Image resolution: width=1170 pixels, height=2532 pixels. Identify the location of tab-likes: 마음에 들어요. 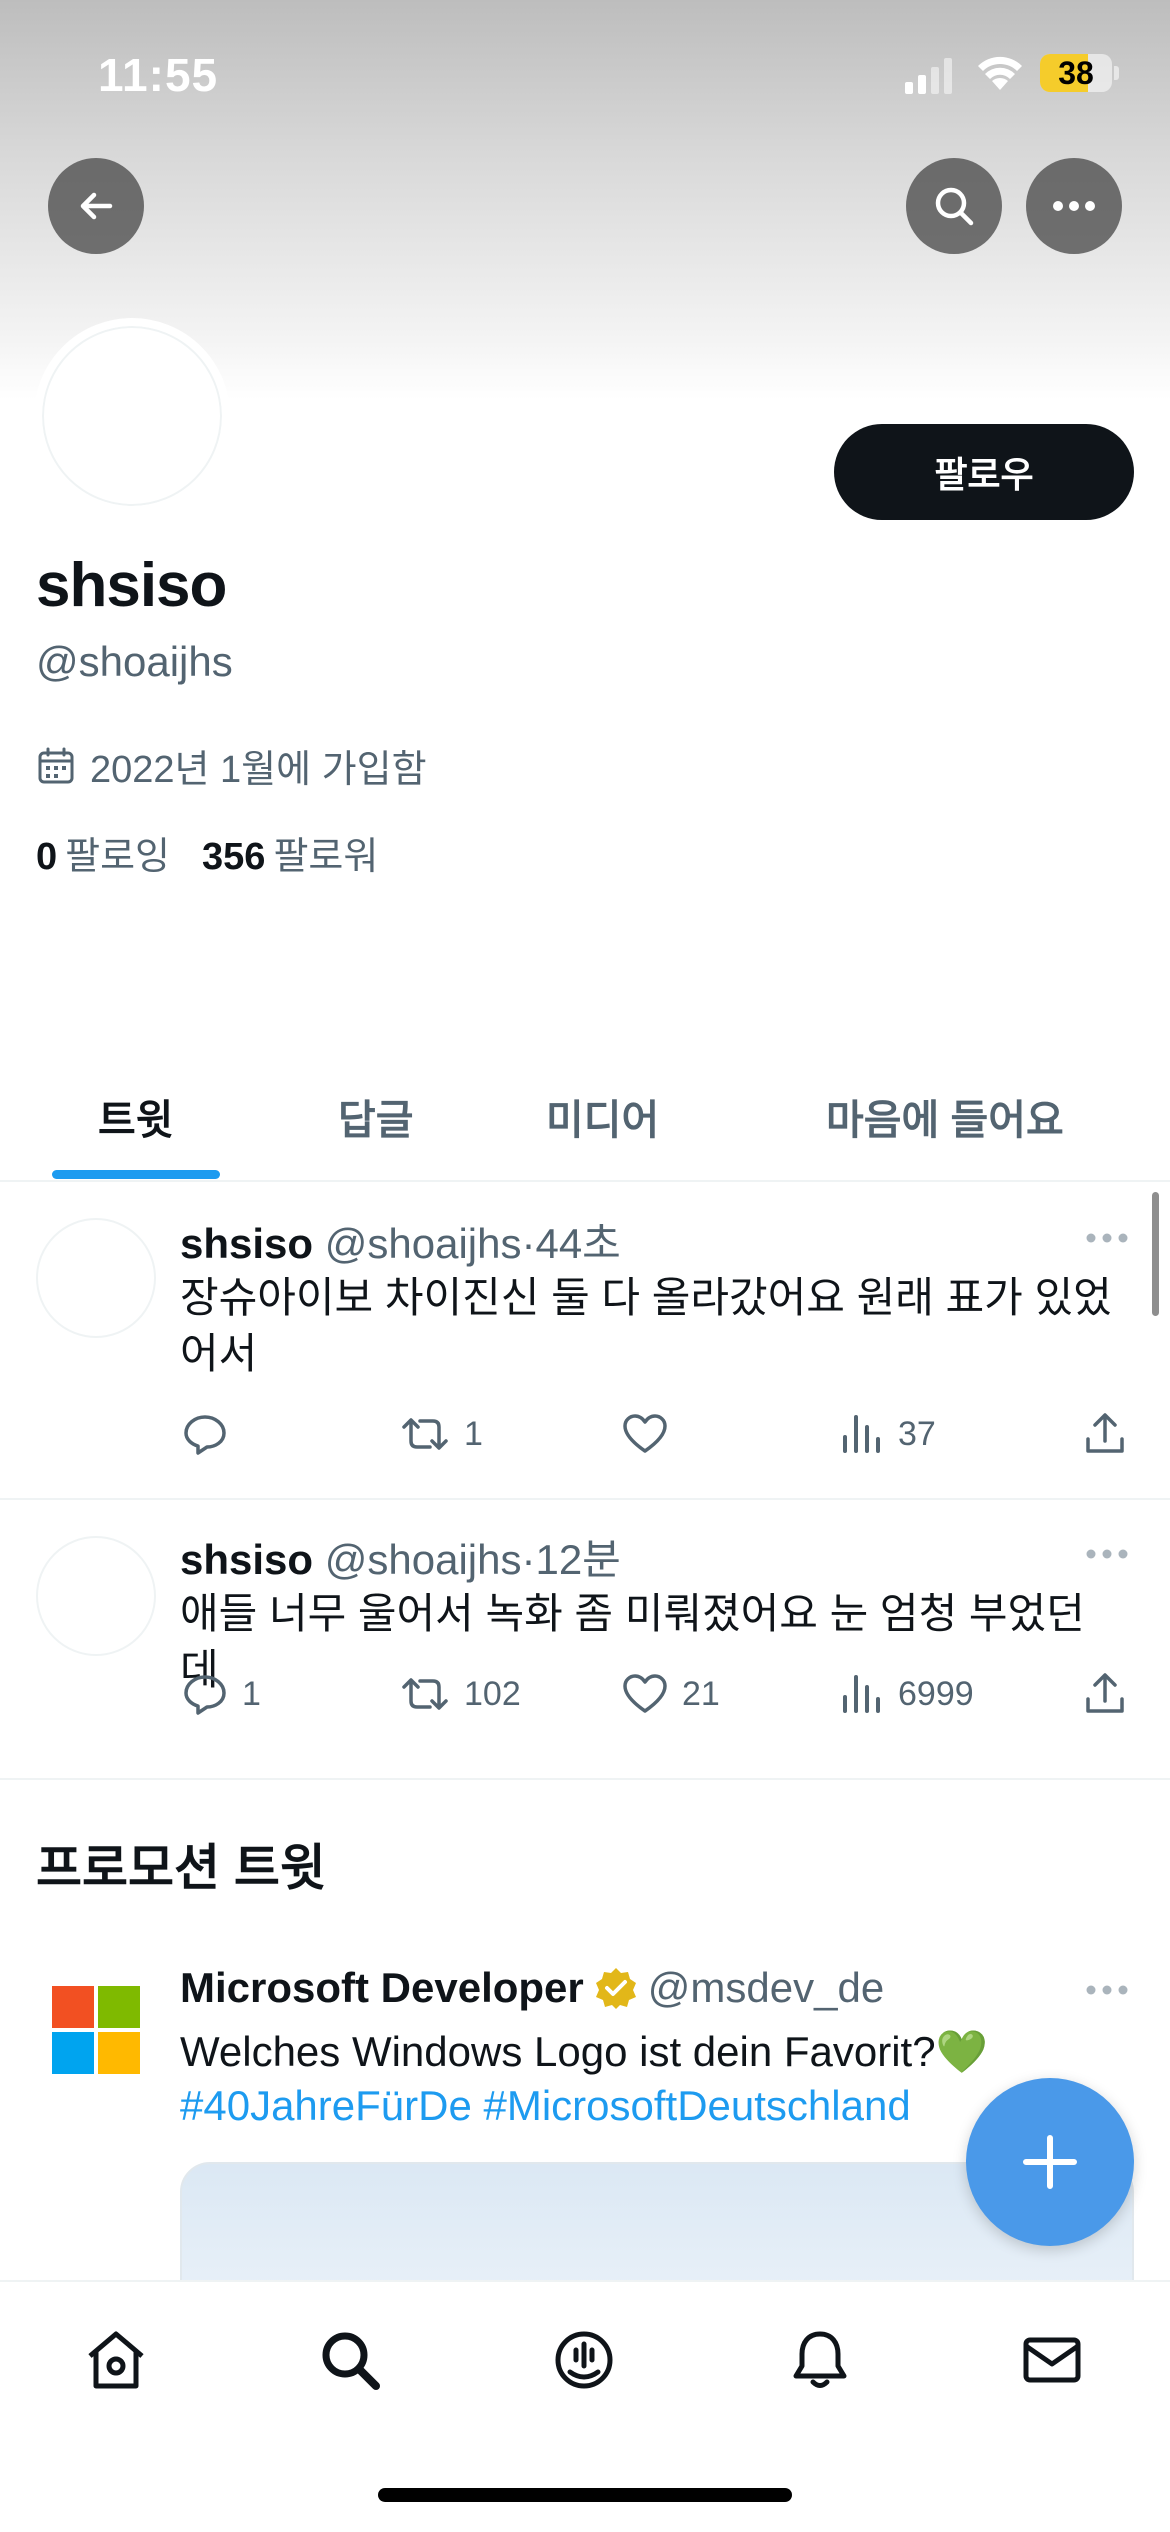
(945, 1116).